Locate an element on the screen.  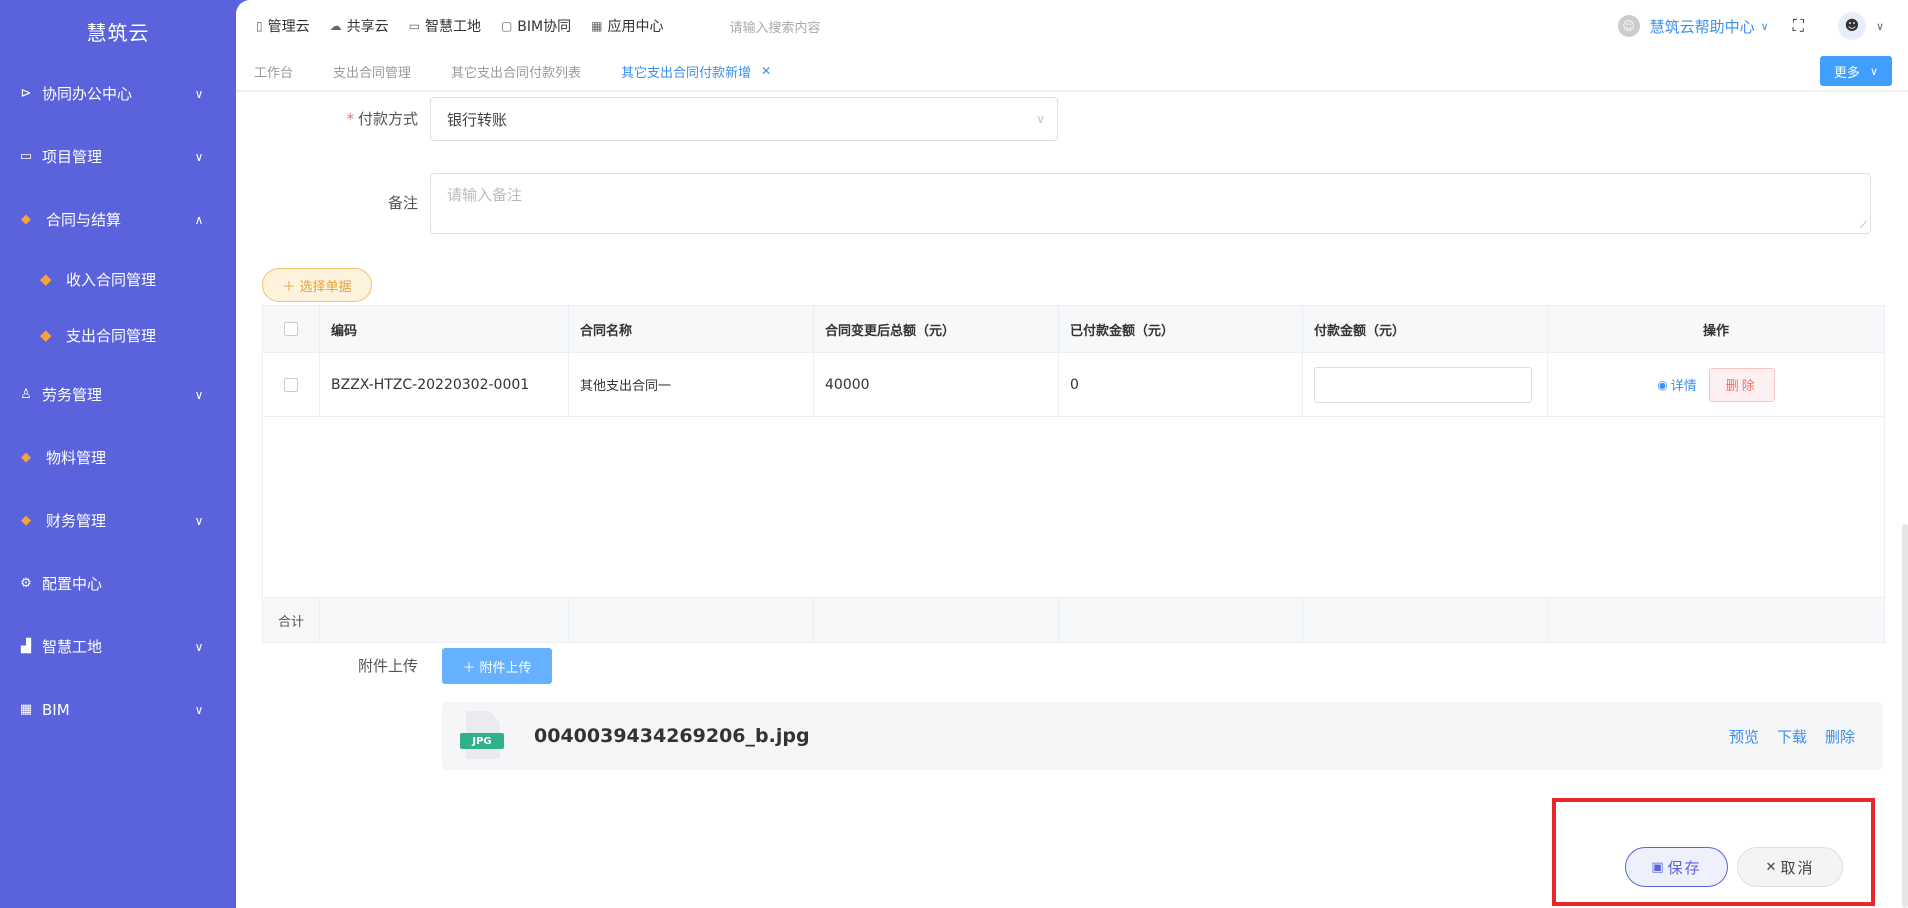
select-all-checkbox is located at coordinates (291, 329).